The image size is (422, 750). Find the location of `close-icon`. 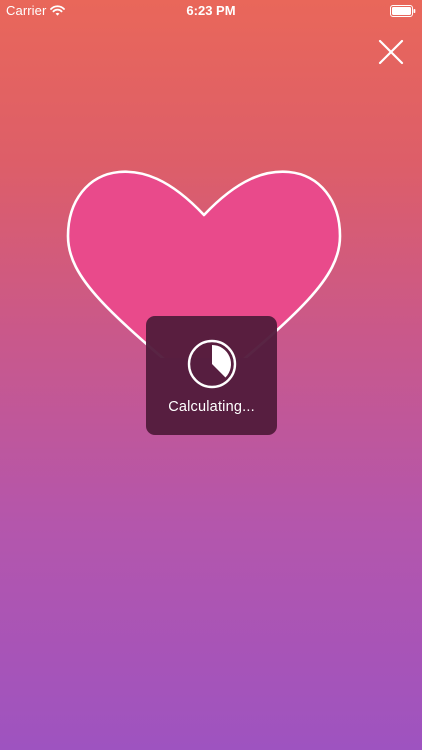

close-icon is located at coordinates (391, 52).